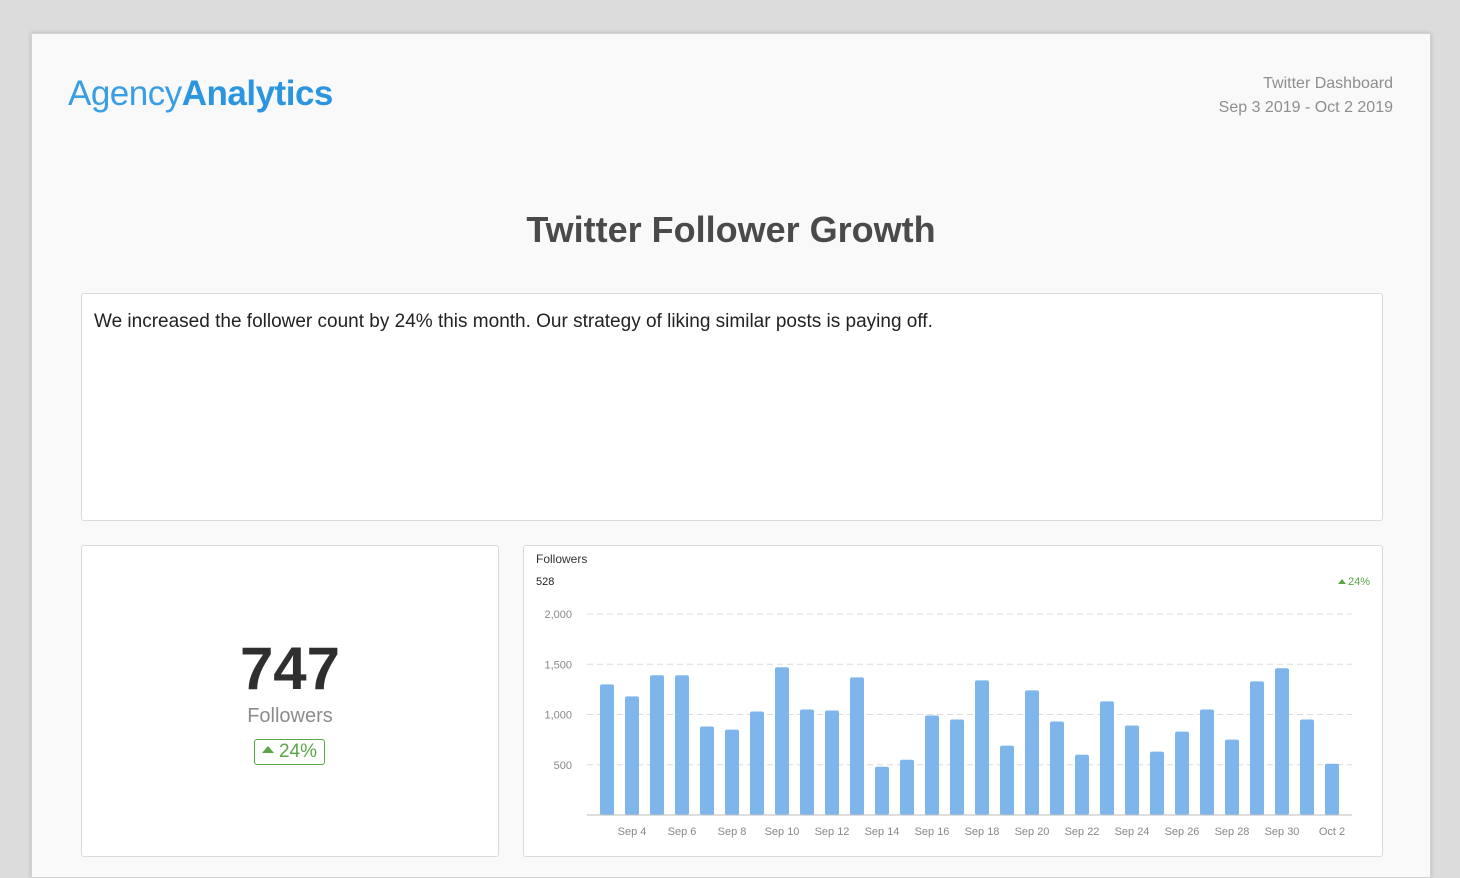  What do you see at coordinates (782, 832) in the screenshot?
I see `x-tick-label: Sep 10` at bounding box center [782, 832].